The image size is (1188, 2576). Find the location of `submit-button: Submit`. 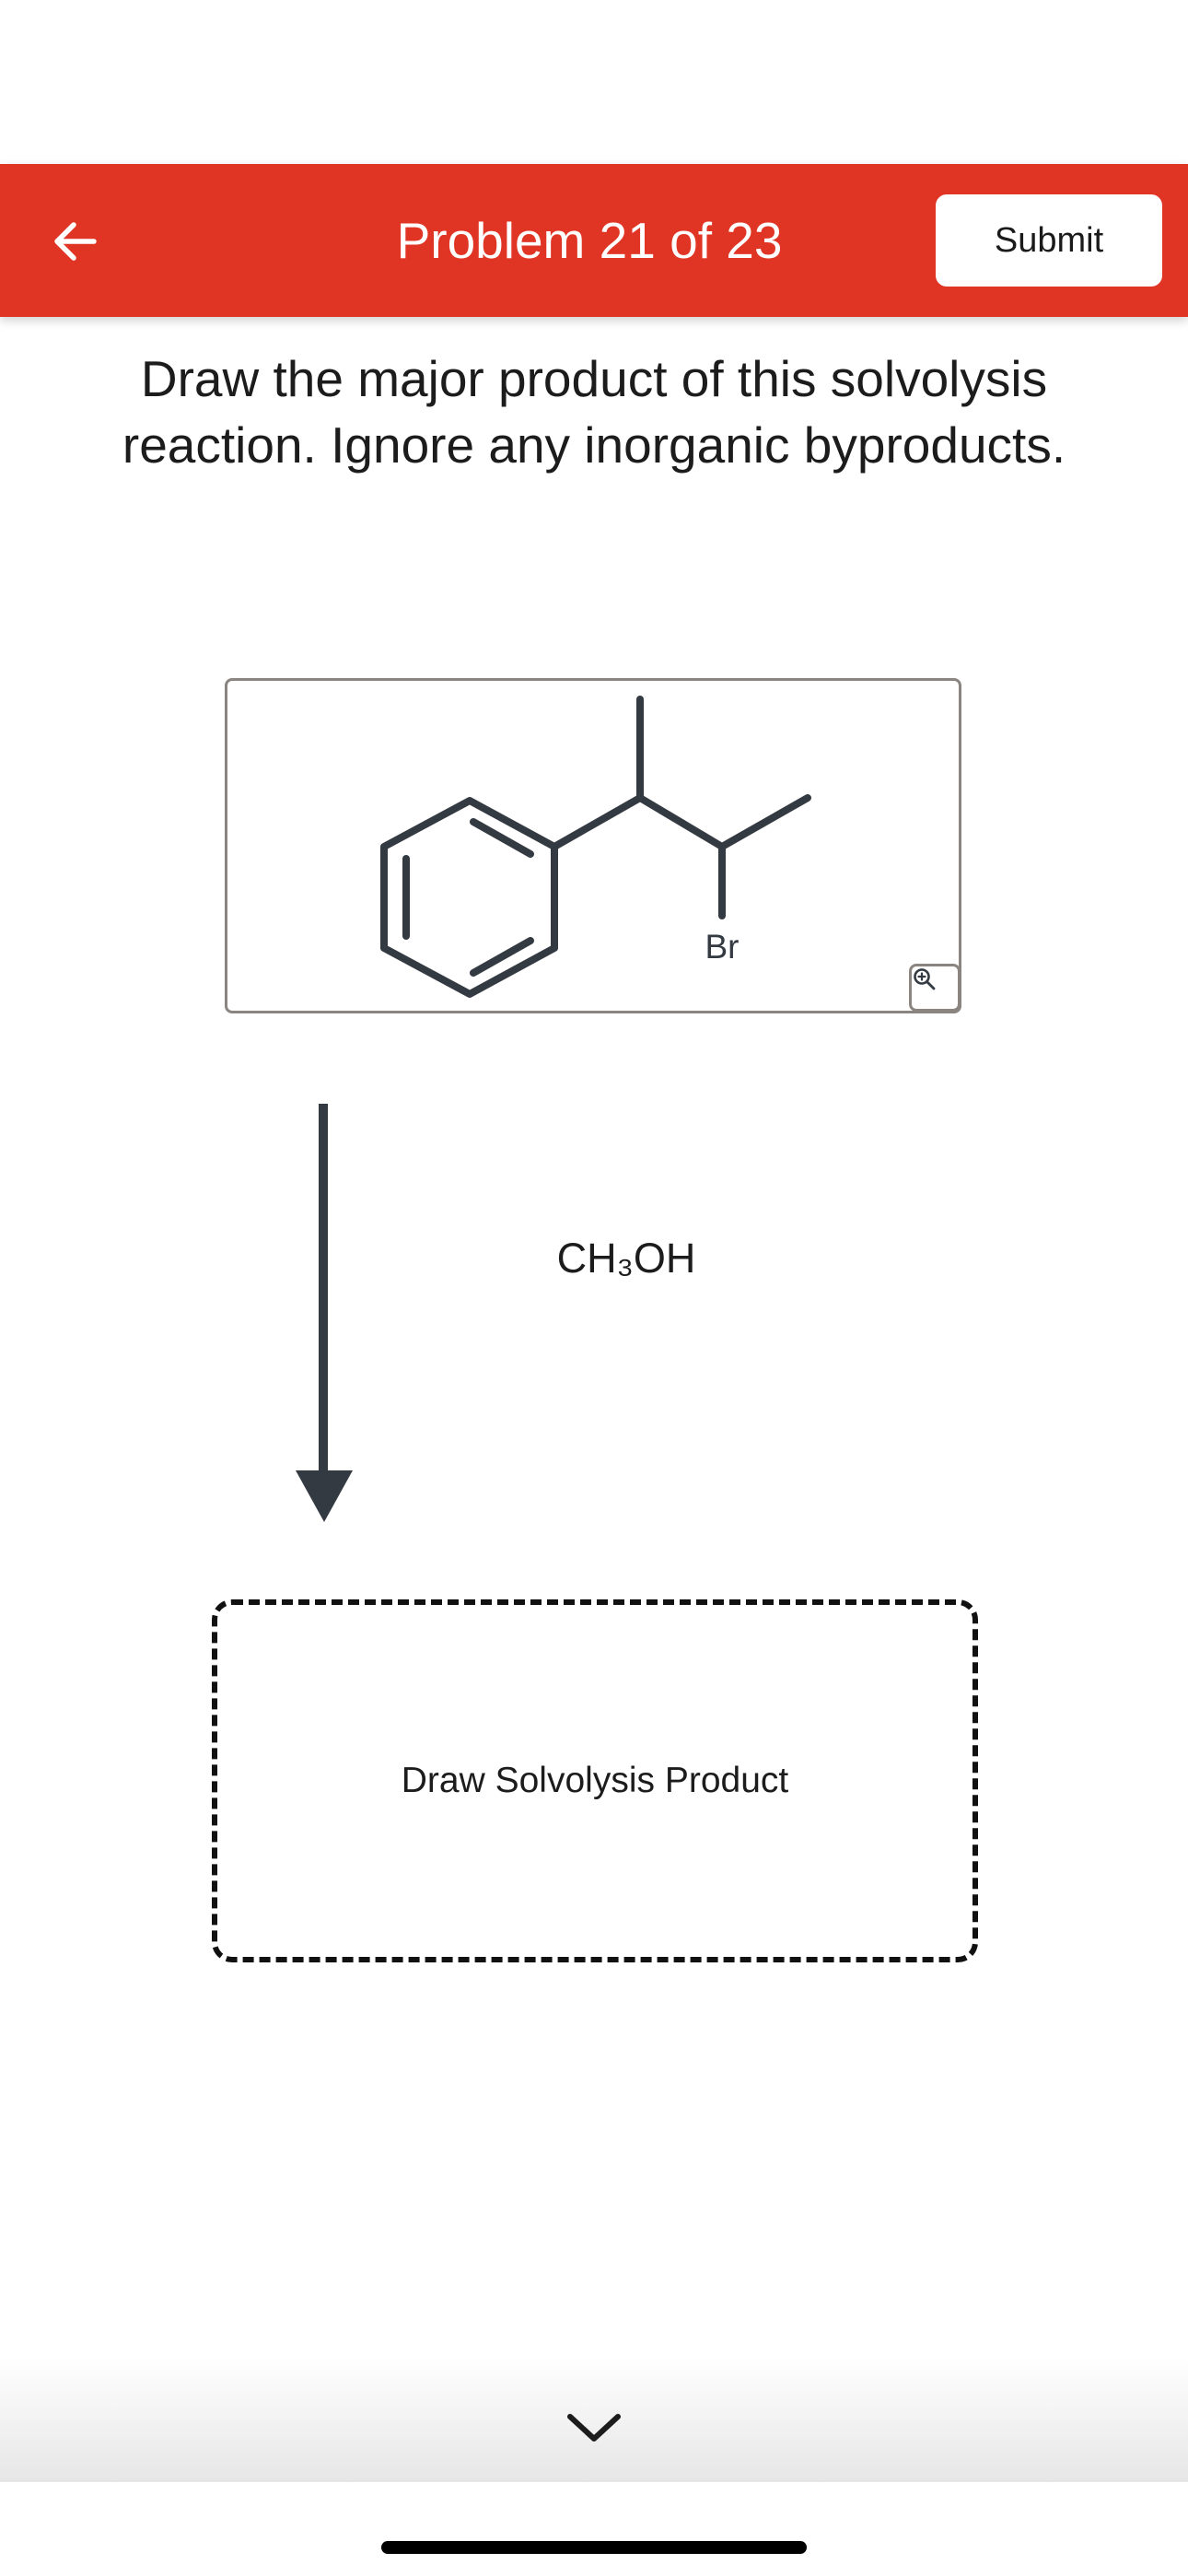

submit-button: Submit is located at coordinates (1049, 240).